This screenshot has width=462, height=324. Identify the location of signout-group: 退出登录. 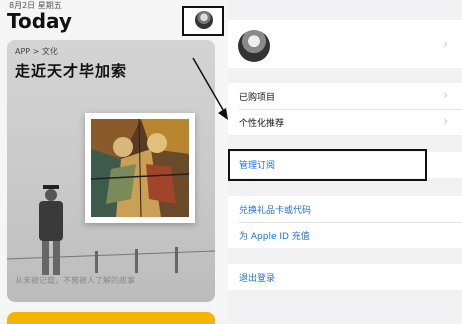
(345, 277).